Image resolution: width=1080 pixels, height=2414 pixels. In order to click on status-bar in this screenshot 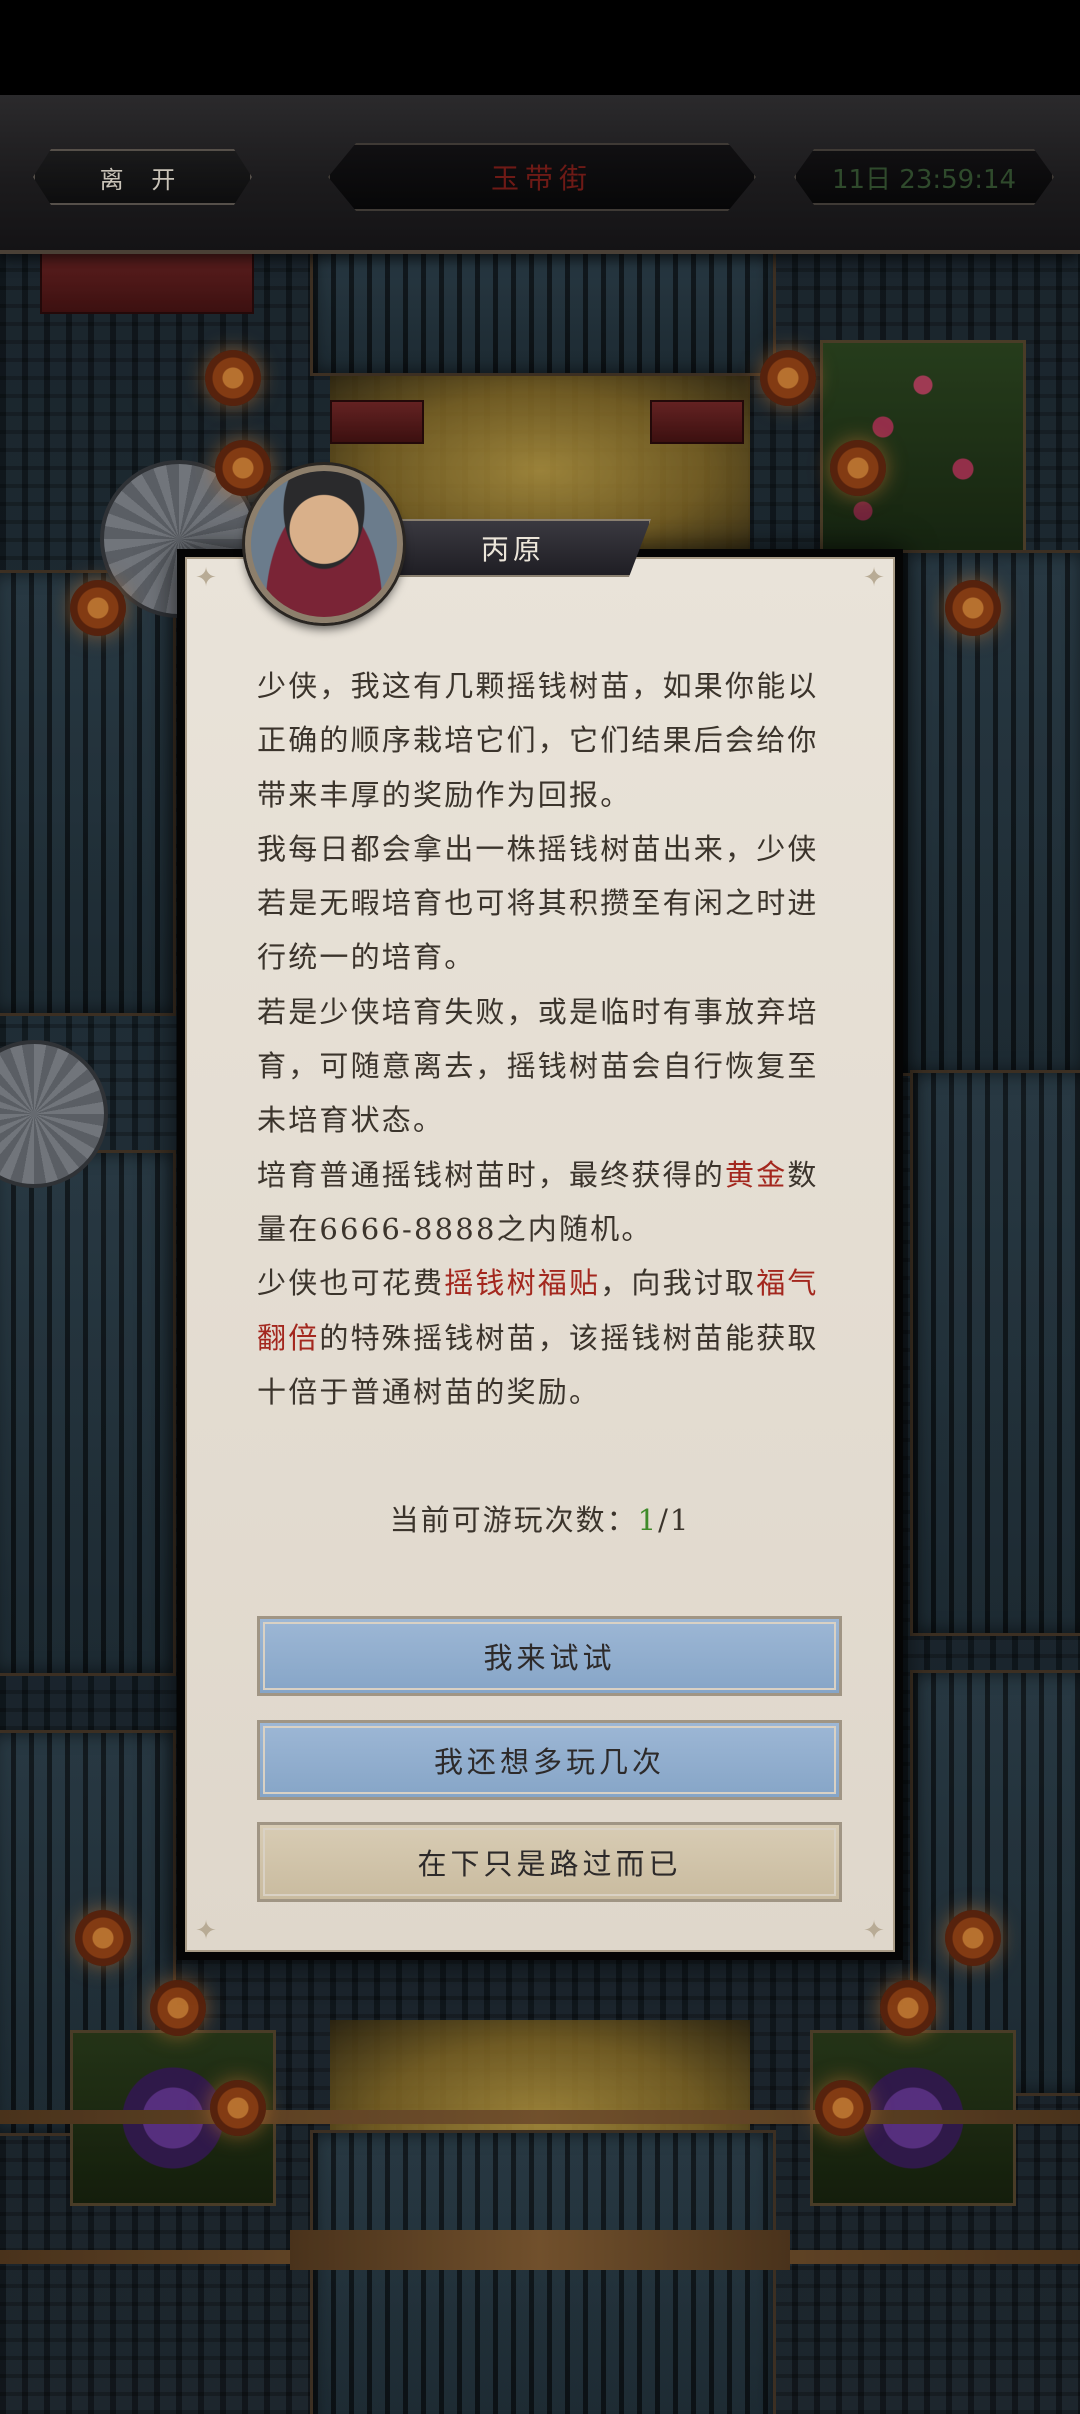, I will do `click(540, 47)`.